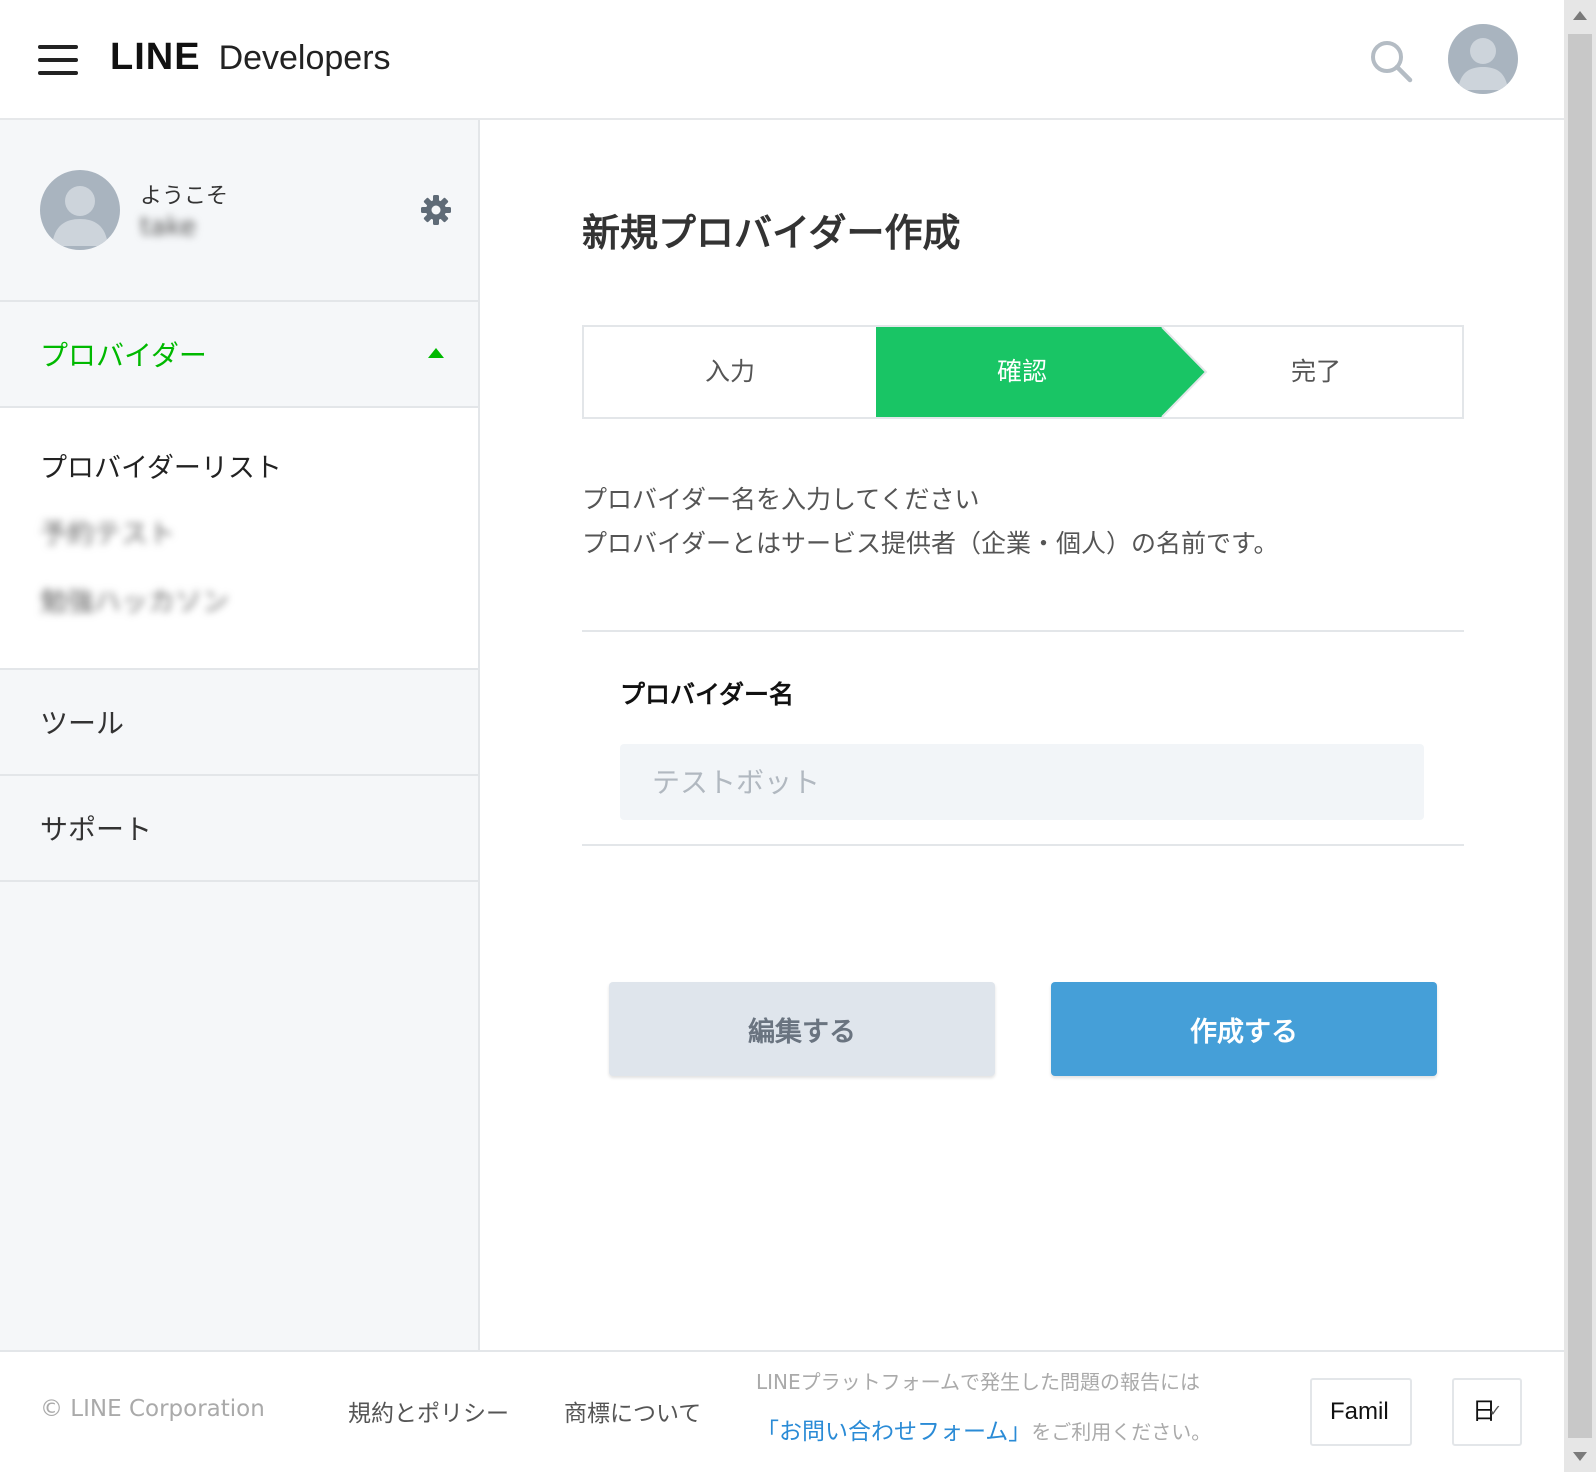 The height and width of the screenshot is (1472, 1596). Describe the element at coordinates (107, 531) in the screenshot. I see `sidebar-subitem-provider: 予約テスト` at that location.